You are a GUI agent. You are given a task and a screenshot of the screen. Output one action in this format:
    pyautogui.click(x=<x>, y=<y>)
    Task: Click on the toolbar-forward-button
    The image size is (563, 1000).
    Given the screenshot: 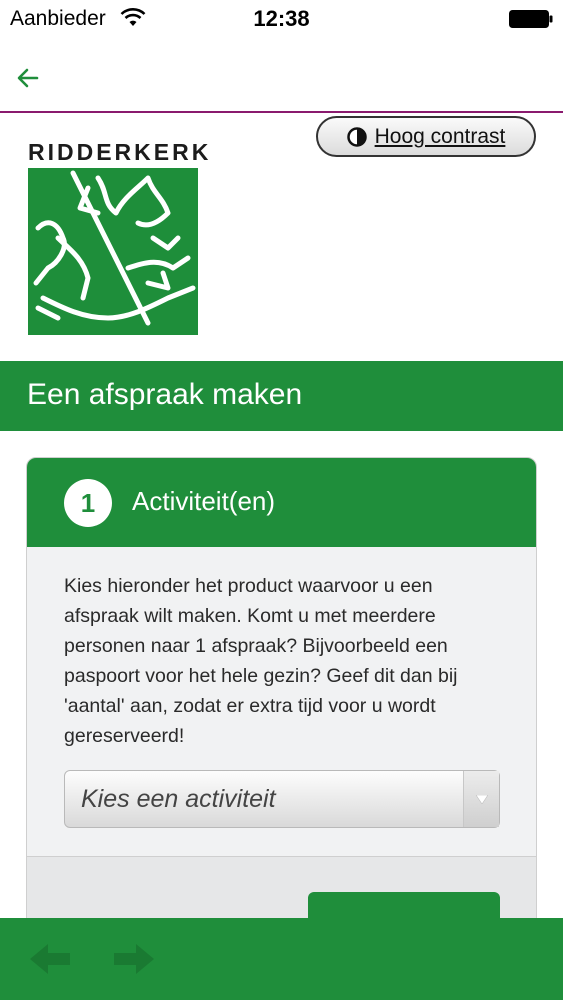 What is the action you would take?
    pyautogui.click(x=134, y=959)
    